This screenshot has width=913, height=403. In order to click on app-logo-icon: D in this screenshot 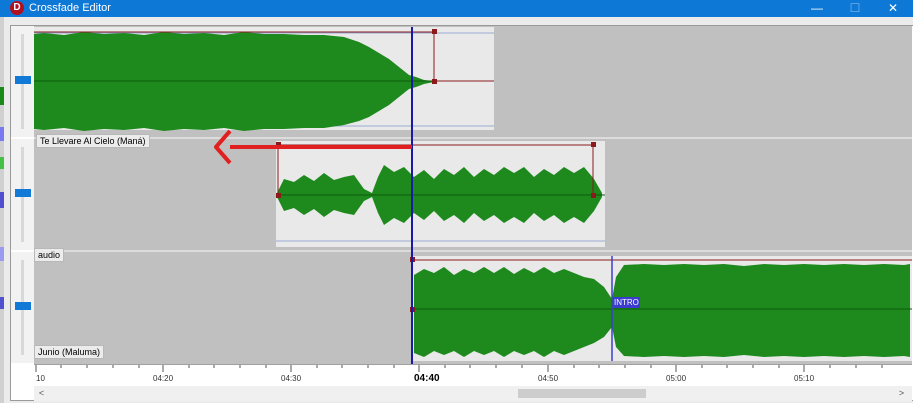, I will do `click(17, 8)`.